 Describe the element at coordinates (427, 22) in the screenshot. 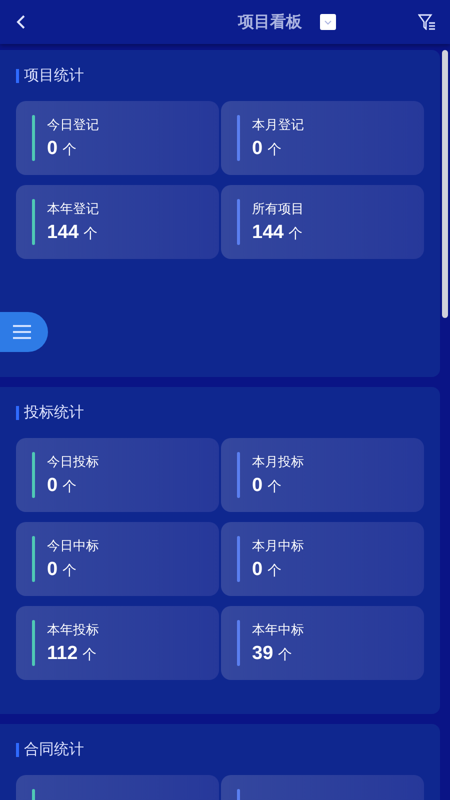

I see `filter-icon` at that location.